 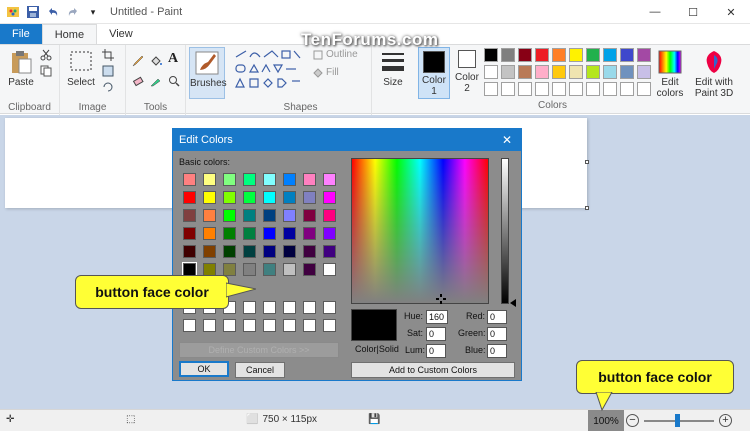 I want to click on color2-button: Color 2, so click(x=467, y=72).